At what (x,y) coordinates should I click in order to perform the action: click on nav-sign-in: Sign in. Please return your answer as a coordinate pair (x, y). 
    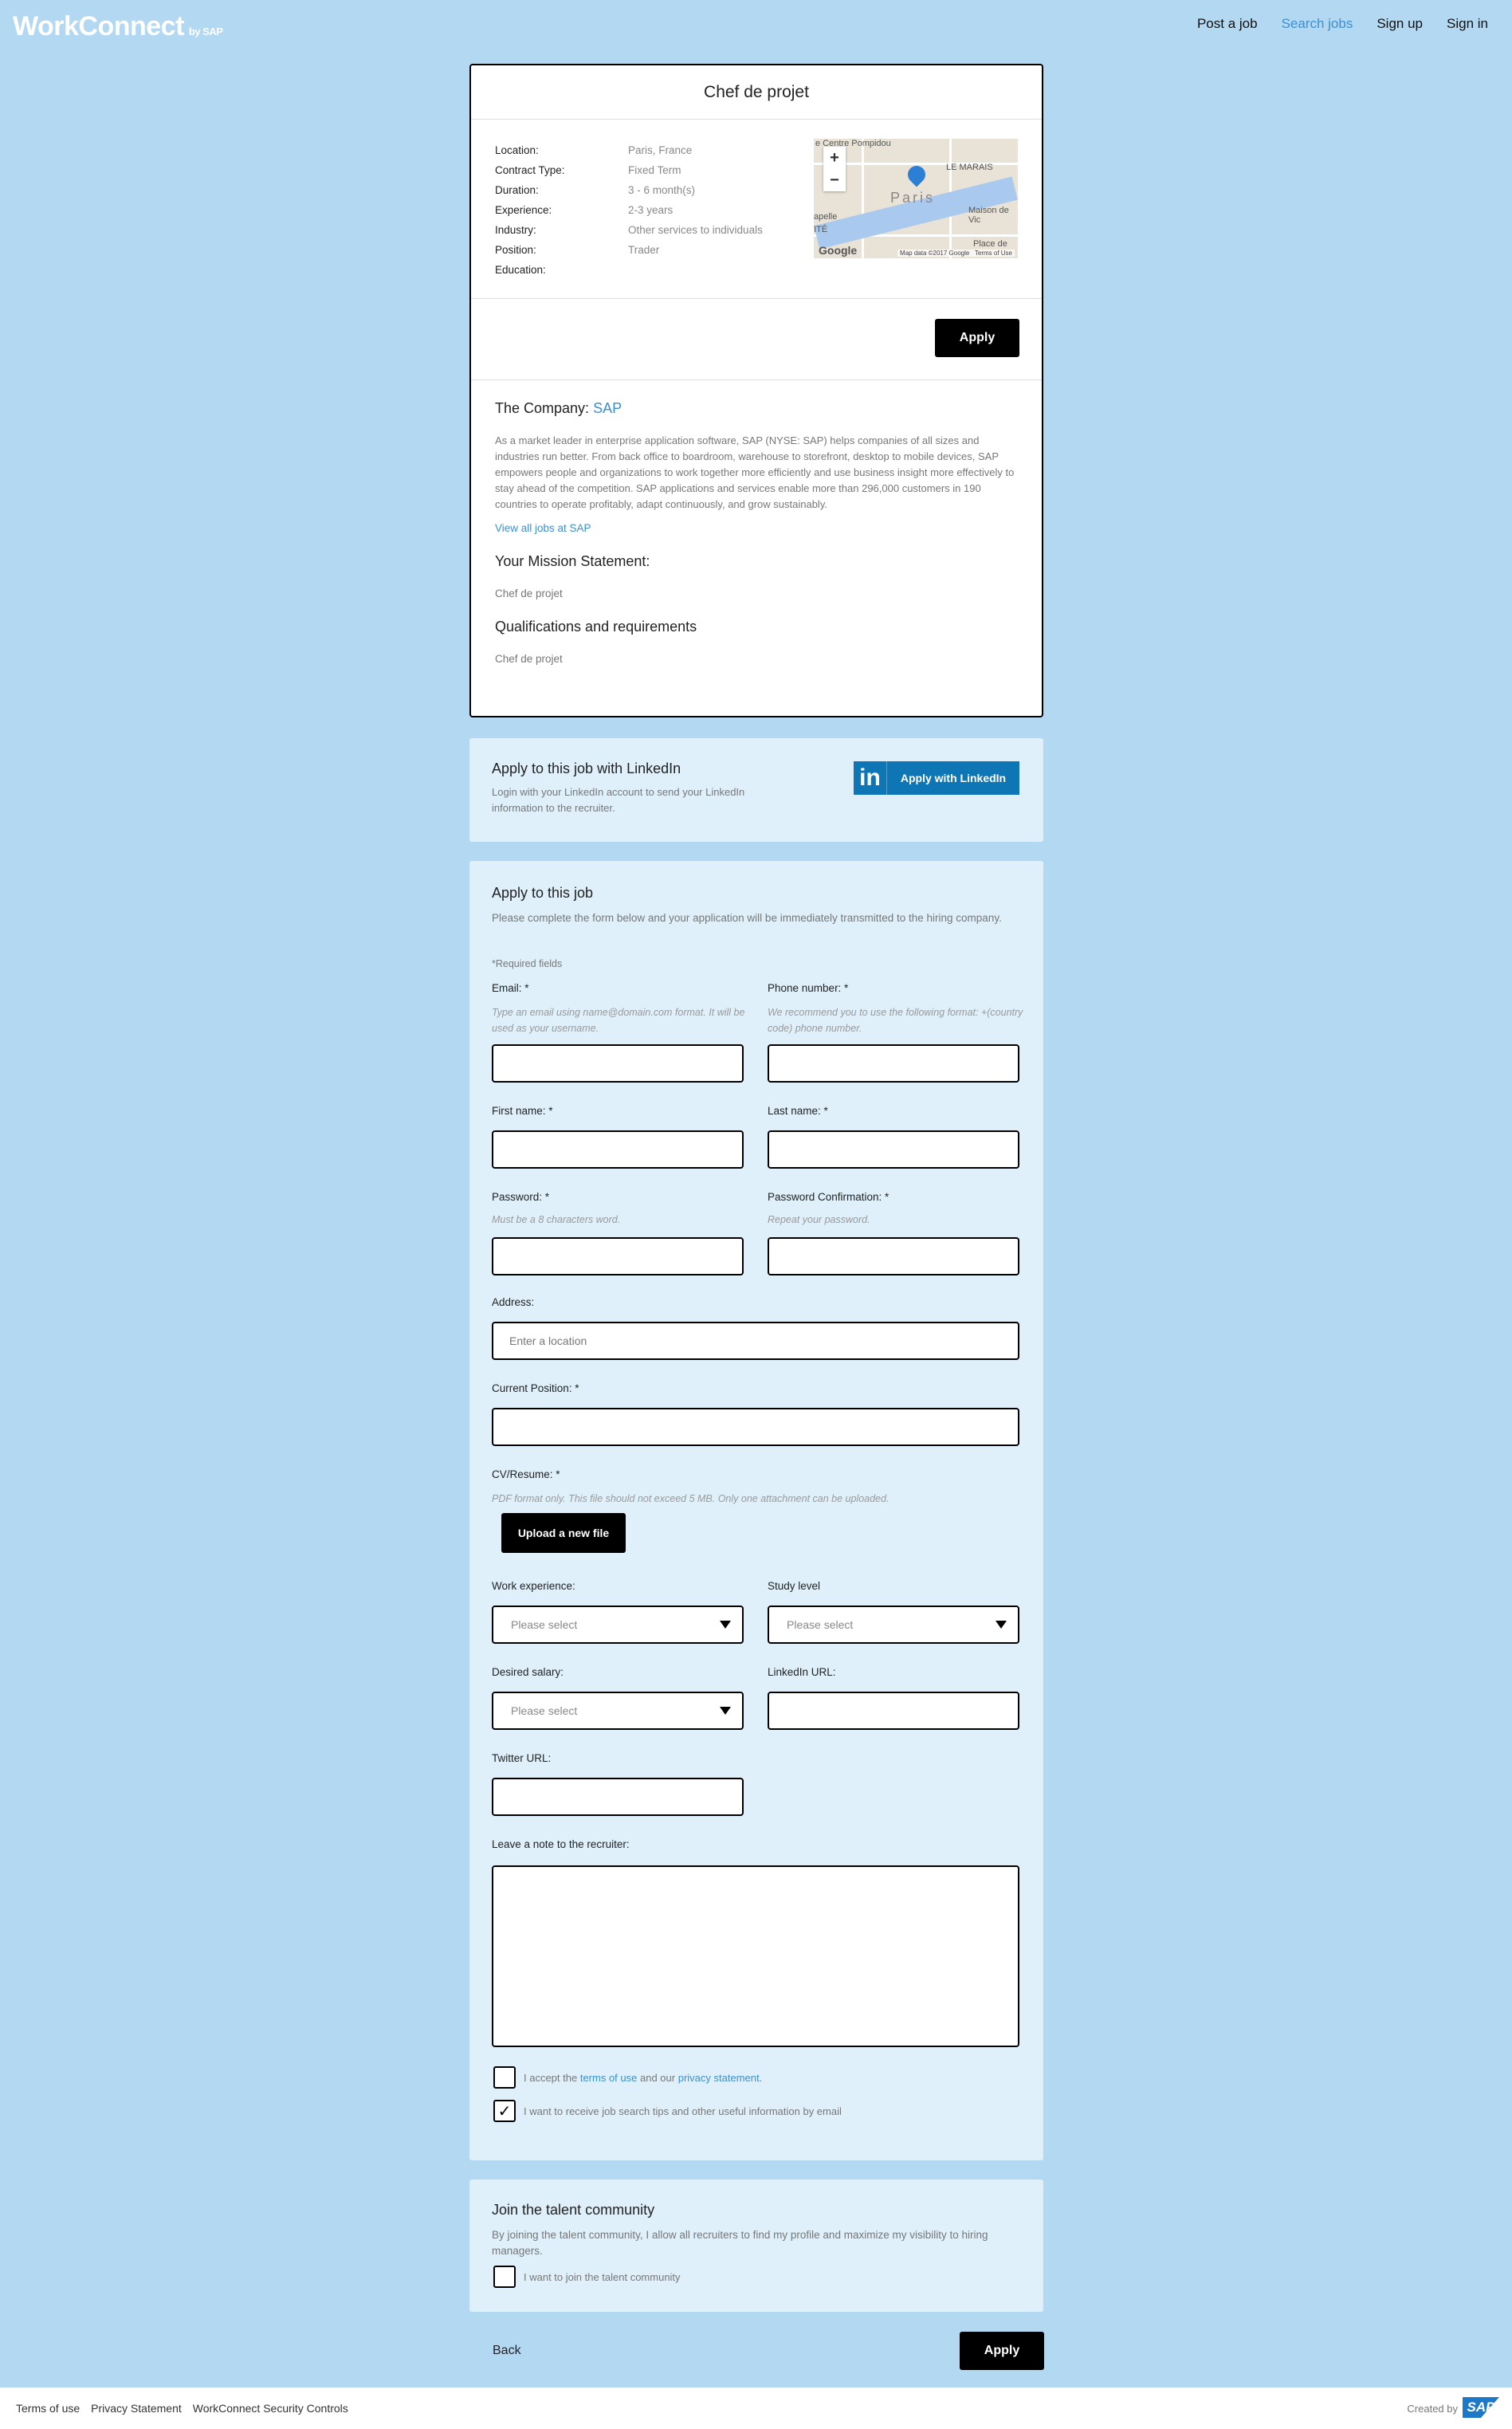
    Looking at the image, I should click on (1467, 24).